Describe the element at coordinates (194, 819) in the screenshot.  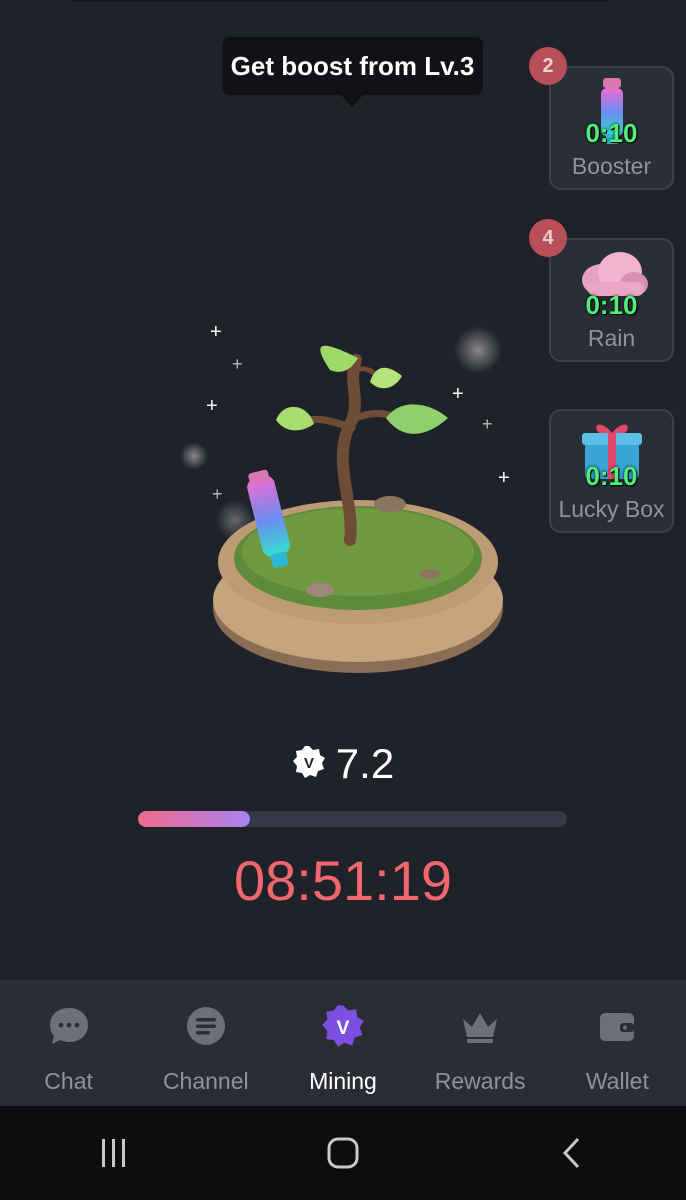
I see `mining-progress-fill` at that location.